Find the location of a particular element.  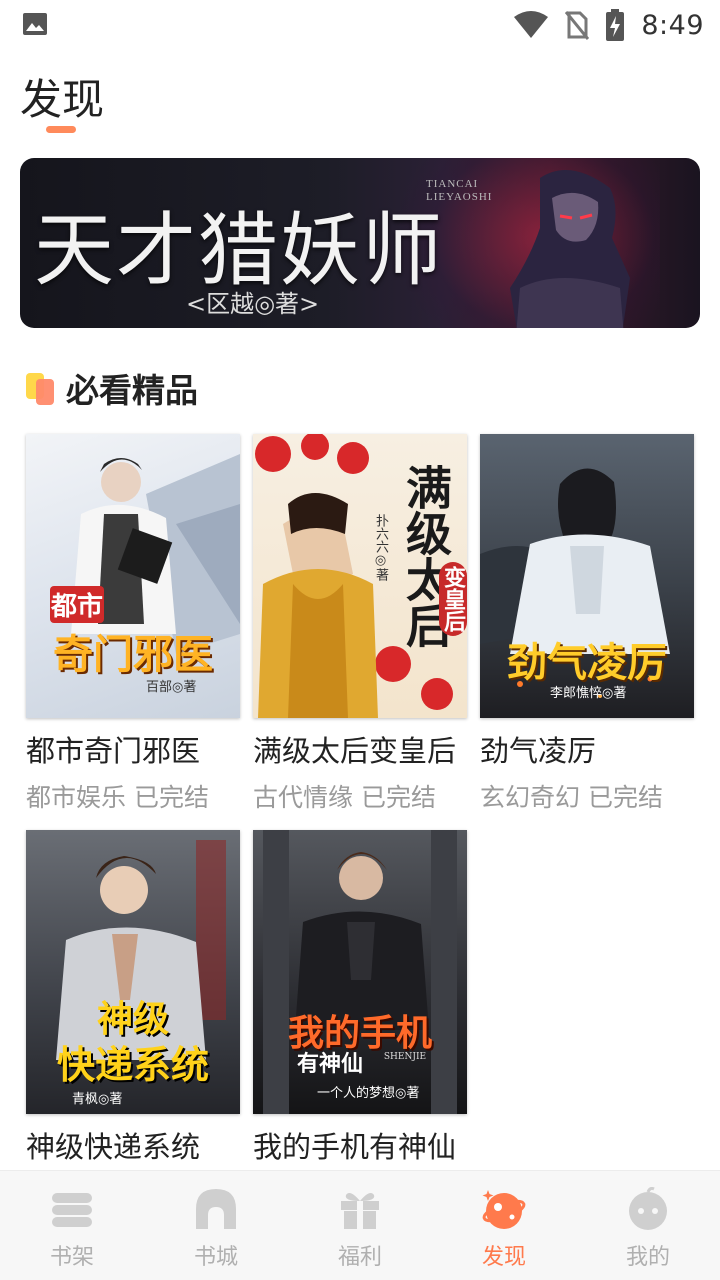

book-cover: 满级太后 变皇后 扑六六◎著 is located at coordinates (360, 576).